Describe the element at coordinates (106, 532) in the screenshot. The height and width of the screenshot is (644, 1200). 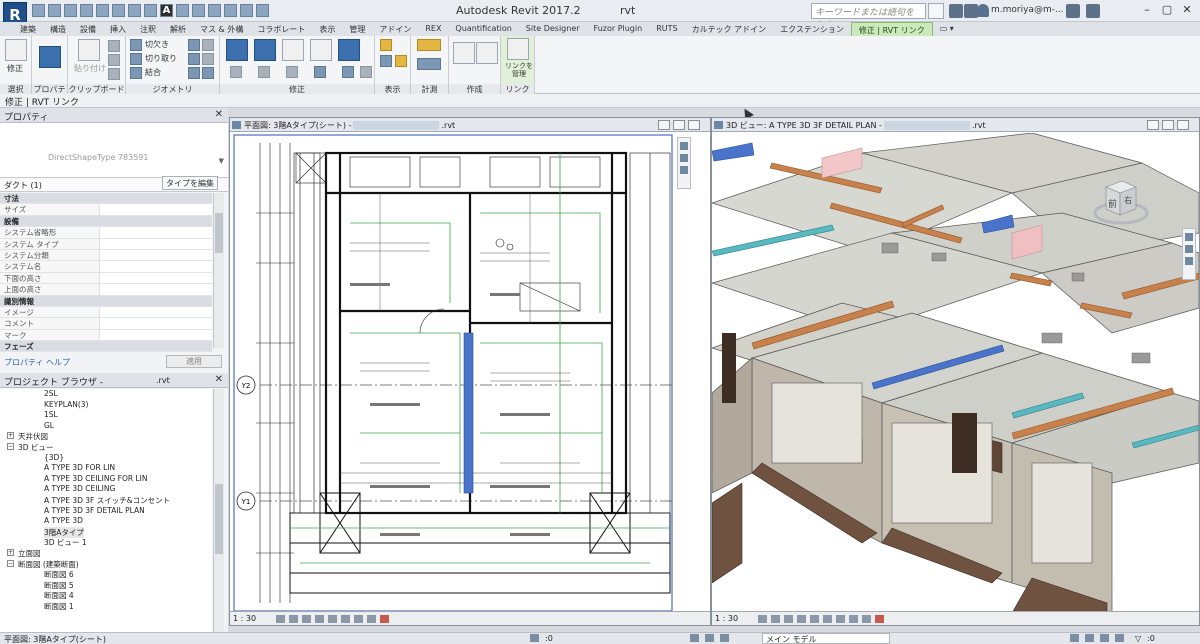
I see `browser-tree-item: 3階Aタイプ` at that location.